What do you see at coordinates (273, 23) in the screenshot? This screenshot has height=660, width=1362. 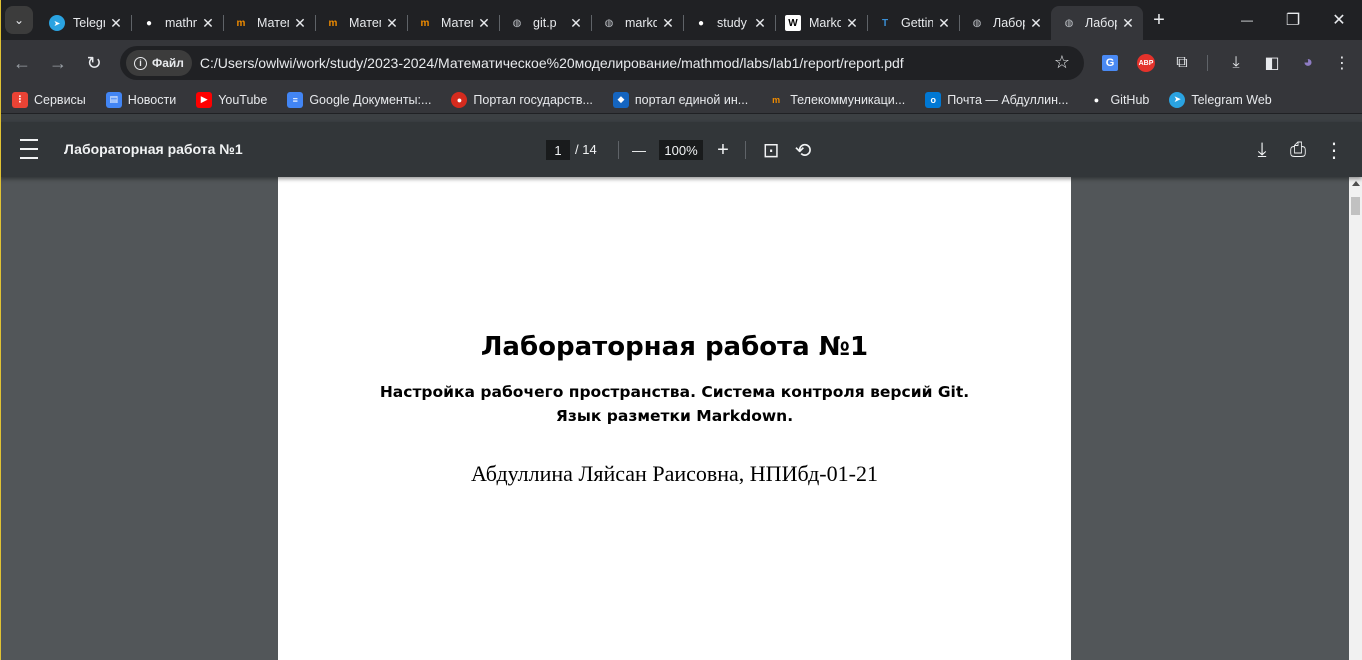 I see `tab-title: Математическое` at bounding box center [273, 23].